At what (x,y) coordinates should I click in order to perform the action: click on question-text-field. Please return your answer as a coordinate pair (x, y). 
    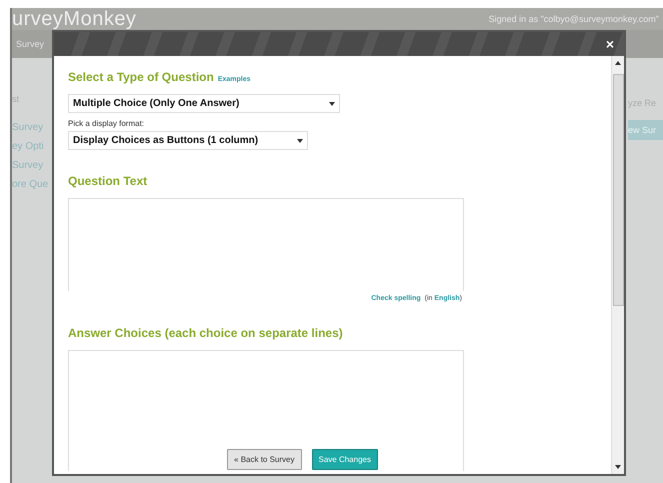
    Looking at the image, I should click on (266, 244).